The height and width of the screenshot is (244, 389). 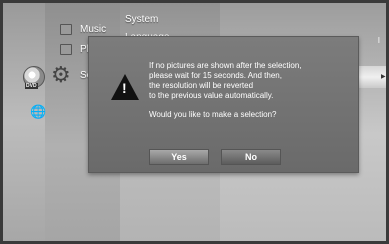 What do you see at coordinates (124, 88) in the screenshot?
I see `warning-mark: !` at bounding box center [124, 88].